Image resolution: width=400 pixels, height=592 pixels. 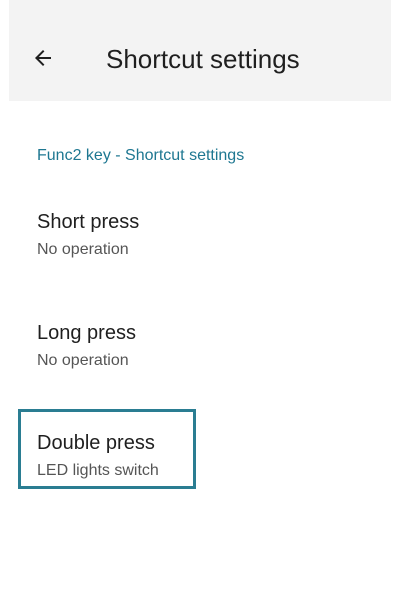 What do you see at coordinates (86, 333) in the screenshot?
I see `long-press-title: Long press` at bounding box center [86, 333].